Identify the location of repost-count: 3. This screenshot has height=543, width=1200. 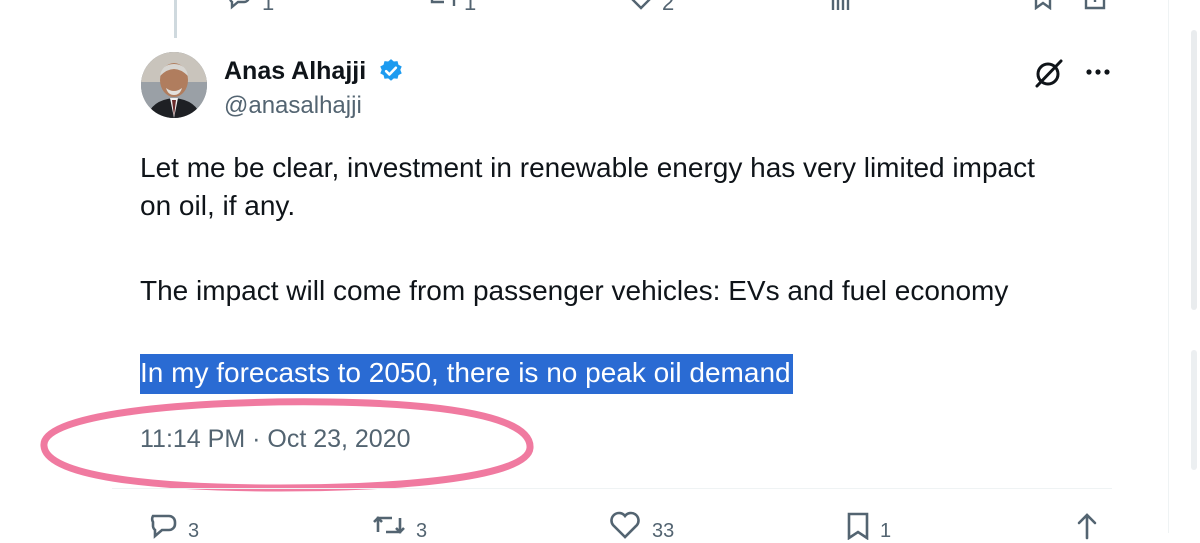
(422, 531).